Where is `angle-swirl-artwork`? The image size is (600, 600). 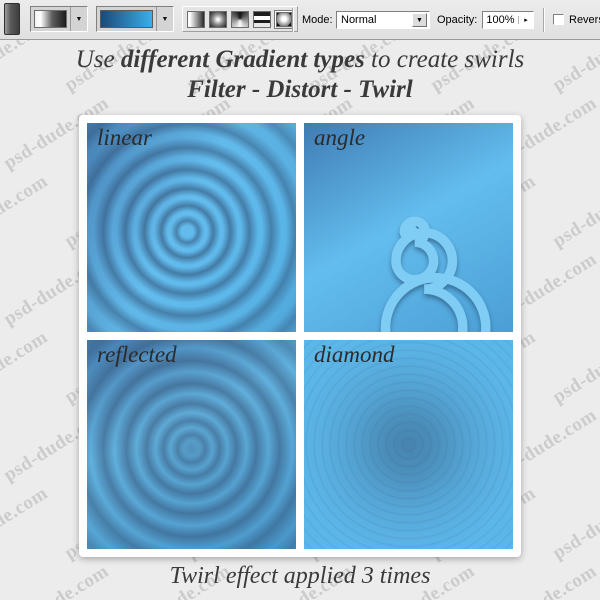 angle-swirl-artwork is located at coordinates (408, 227).